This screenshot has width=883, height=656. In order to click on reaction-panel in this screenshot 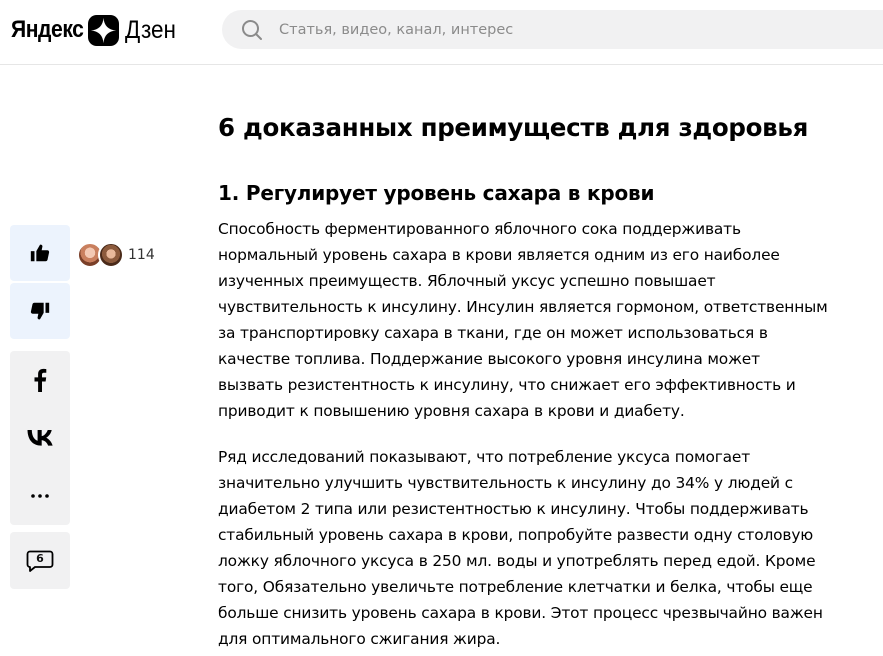, I will do `click(40, 282)`.